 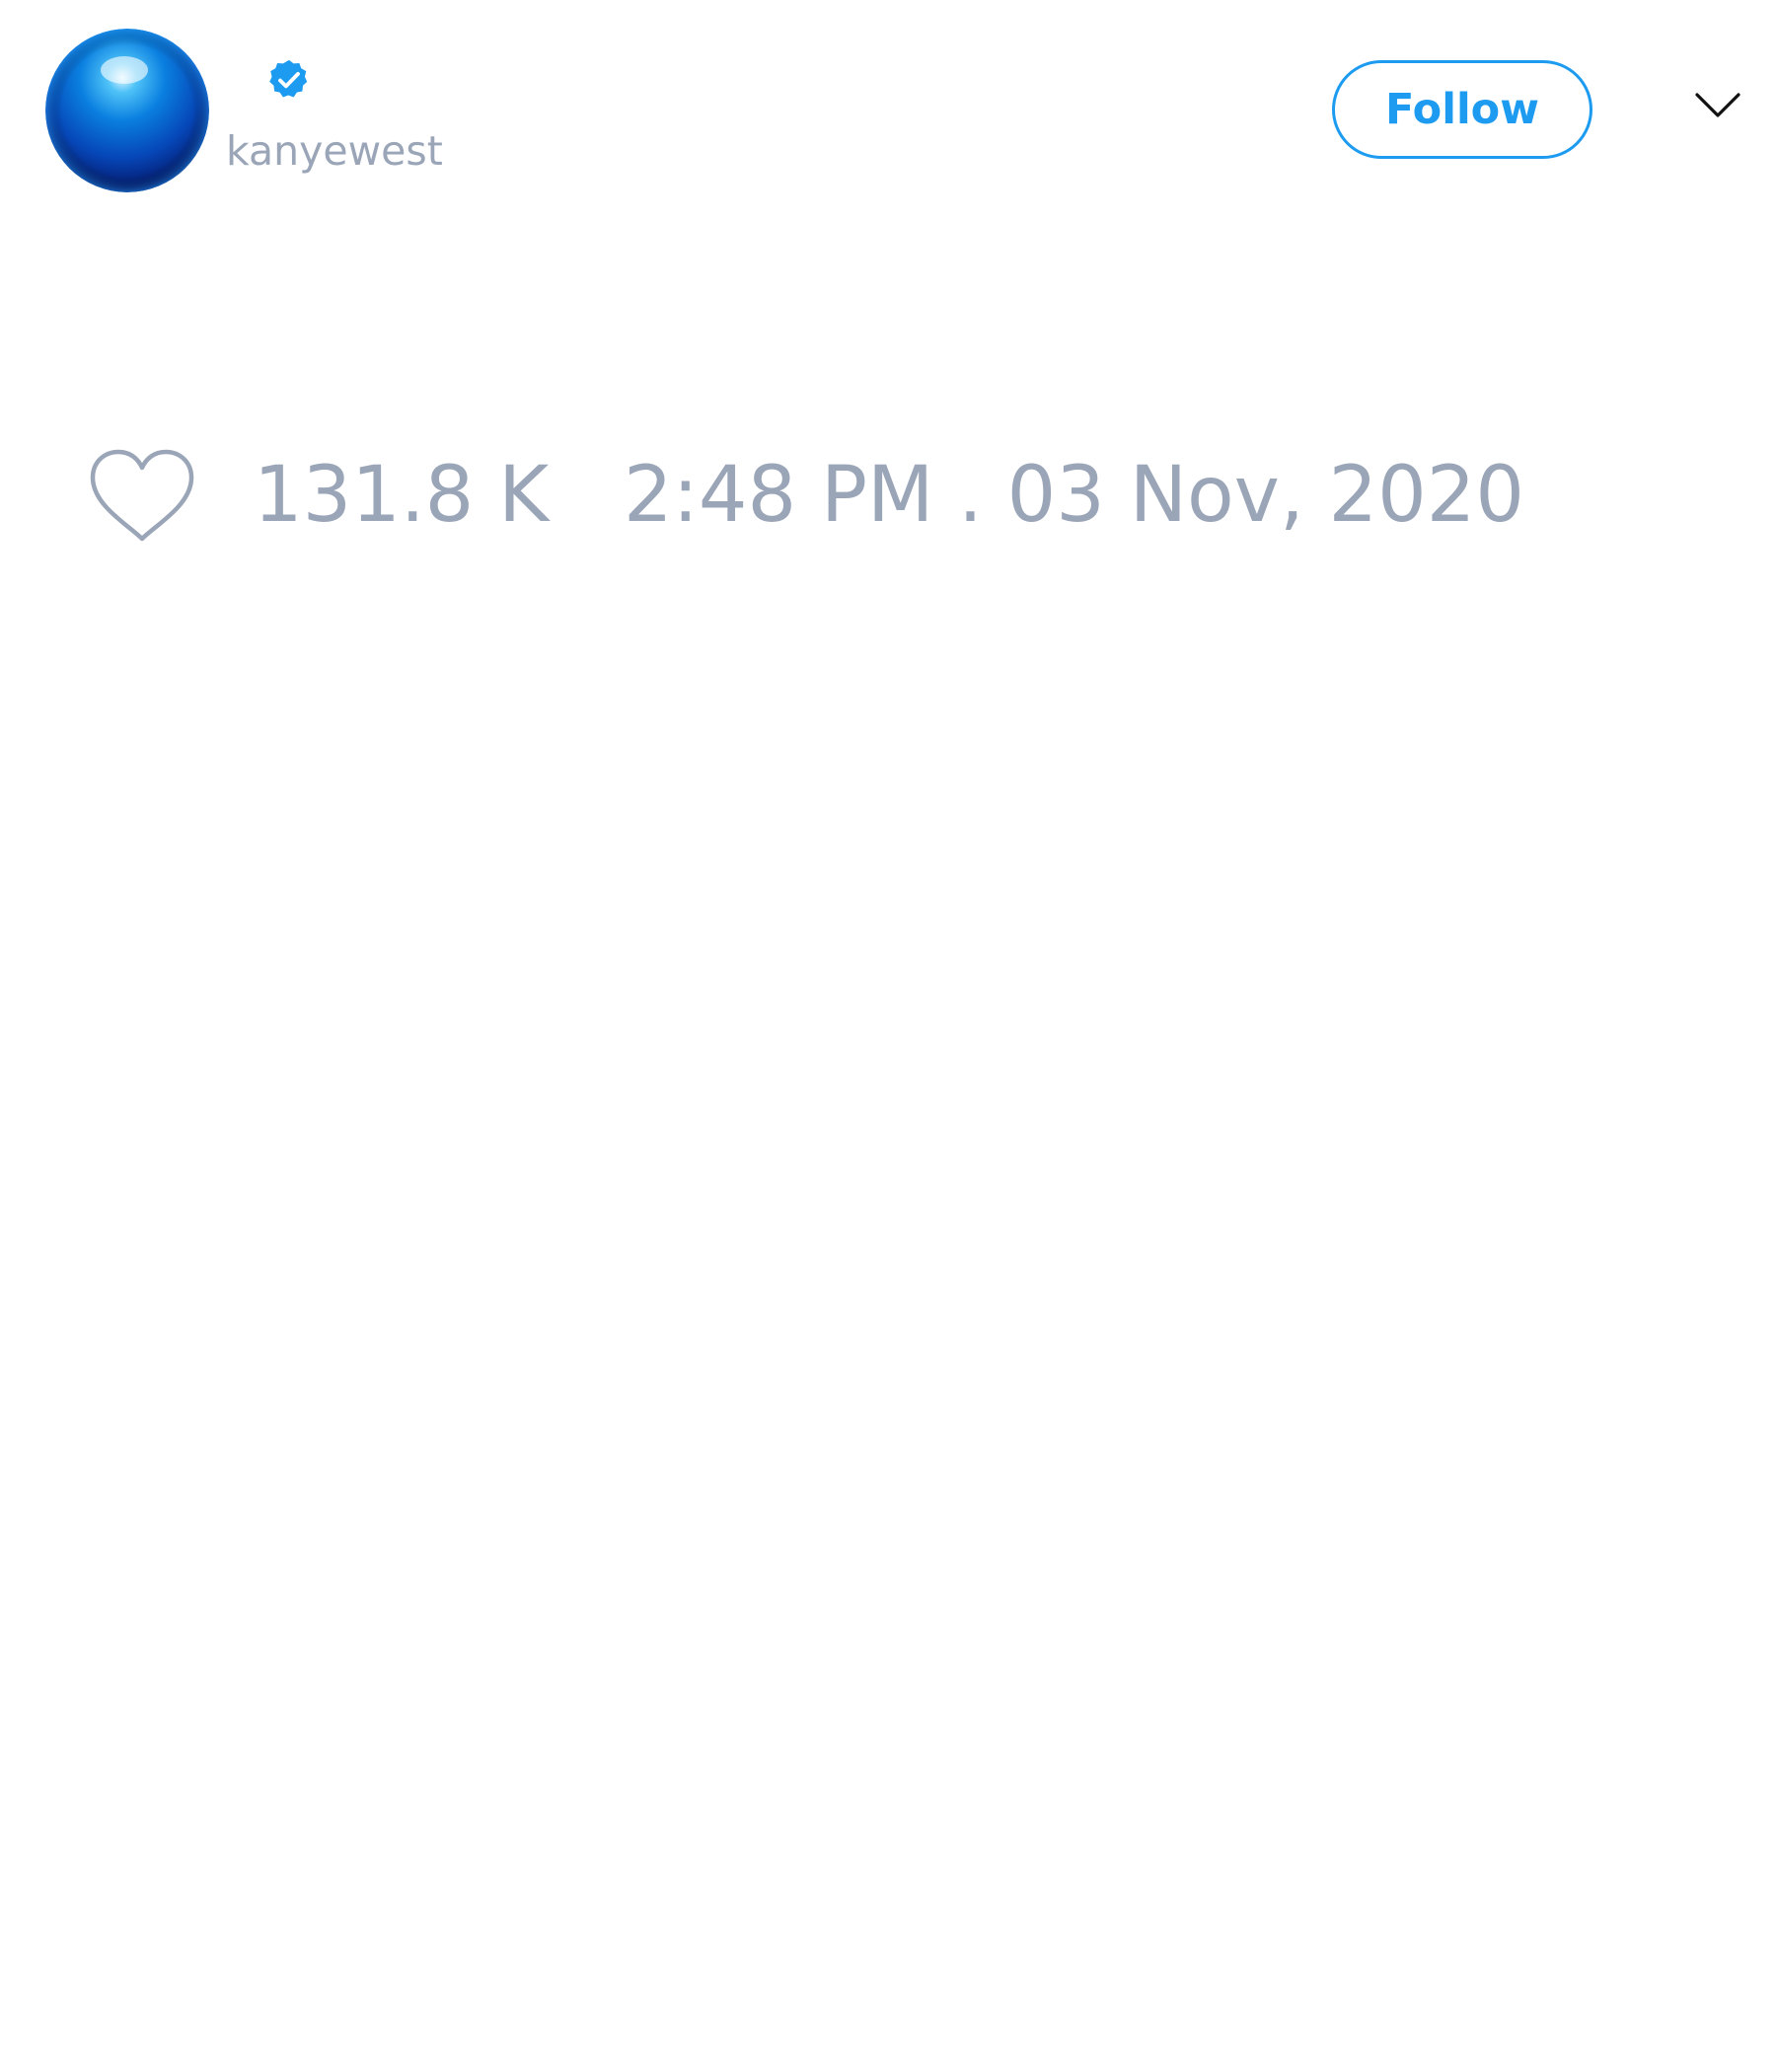 What do you see at coordinates (1462, 110) in the screenshot?
I see `follow-button: Follow` at bounding box center [1462, 110].